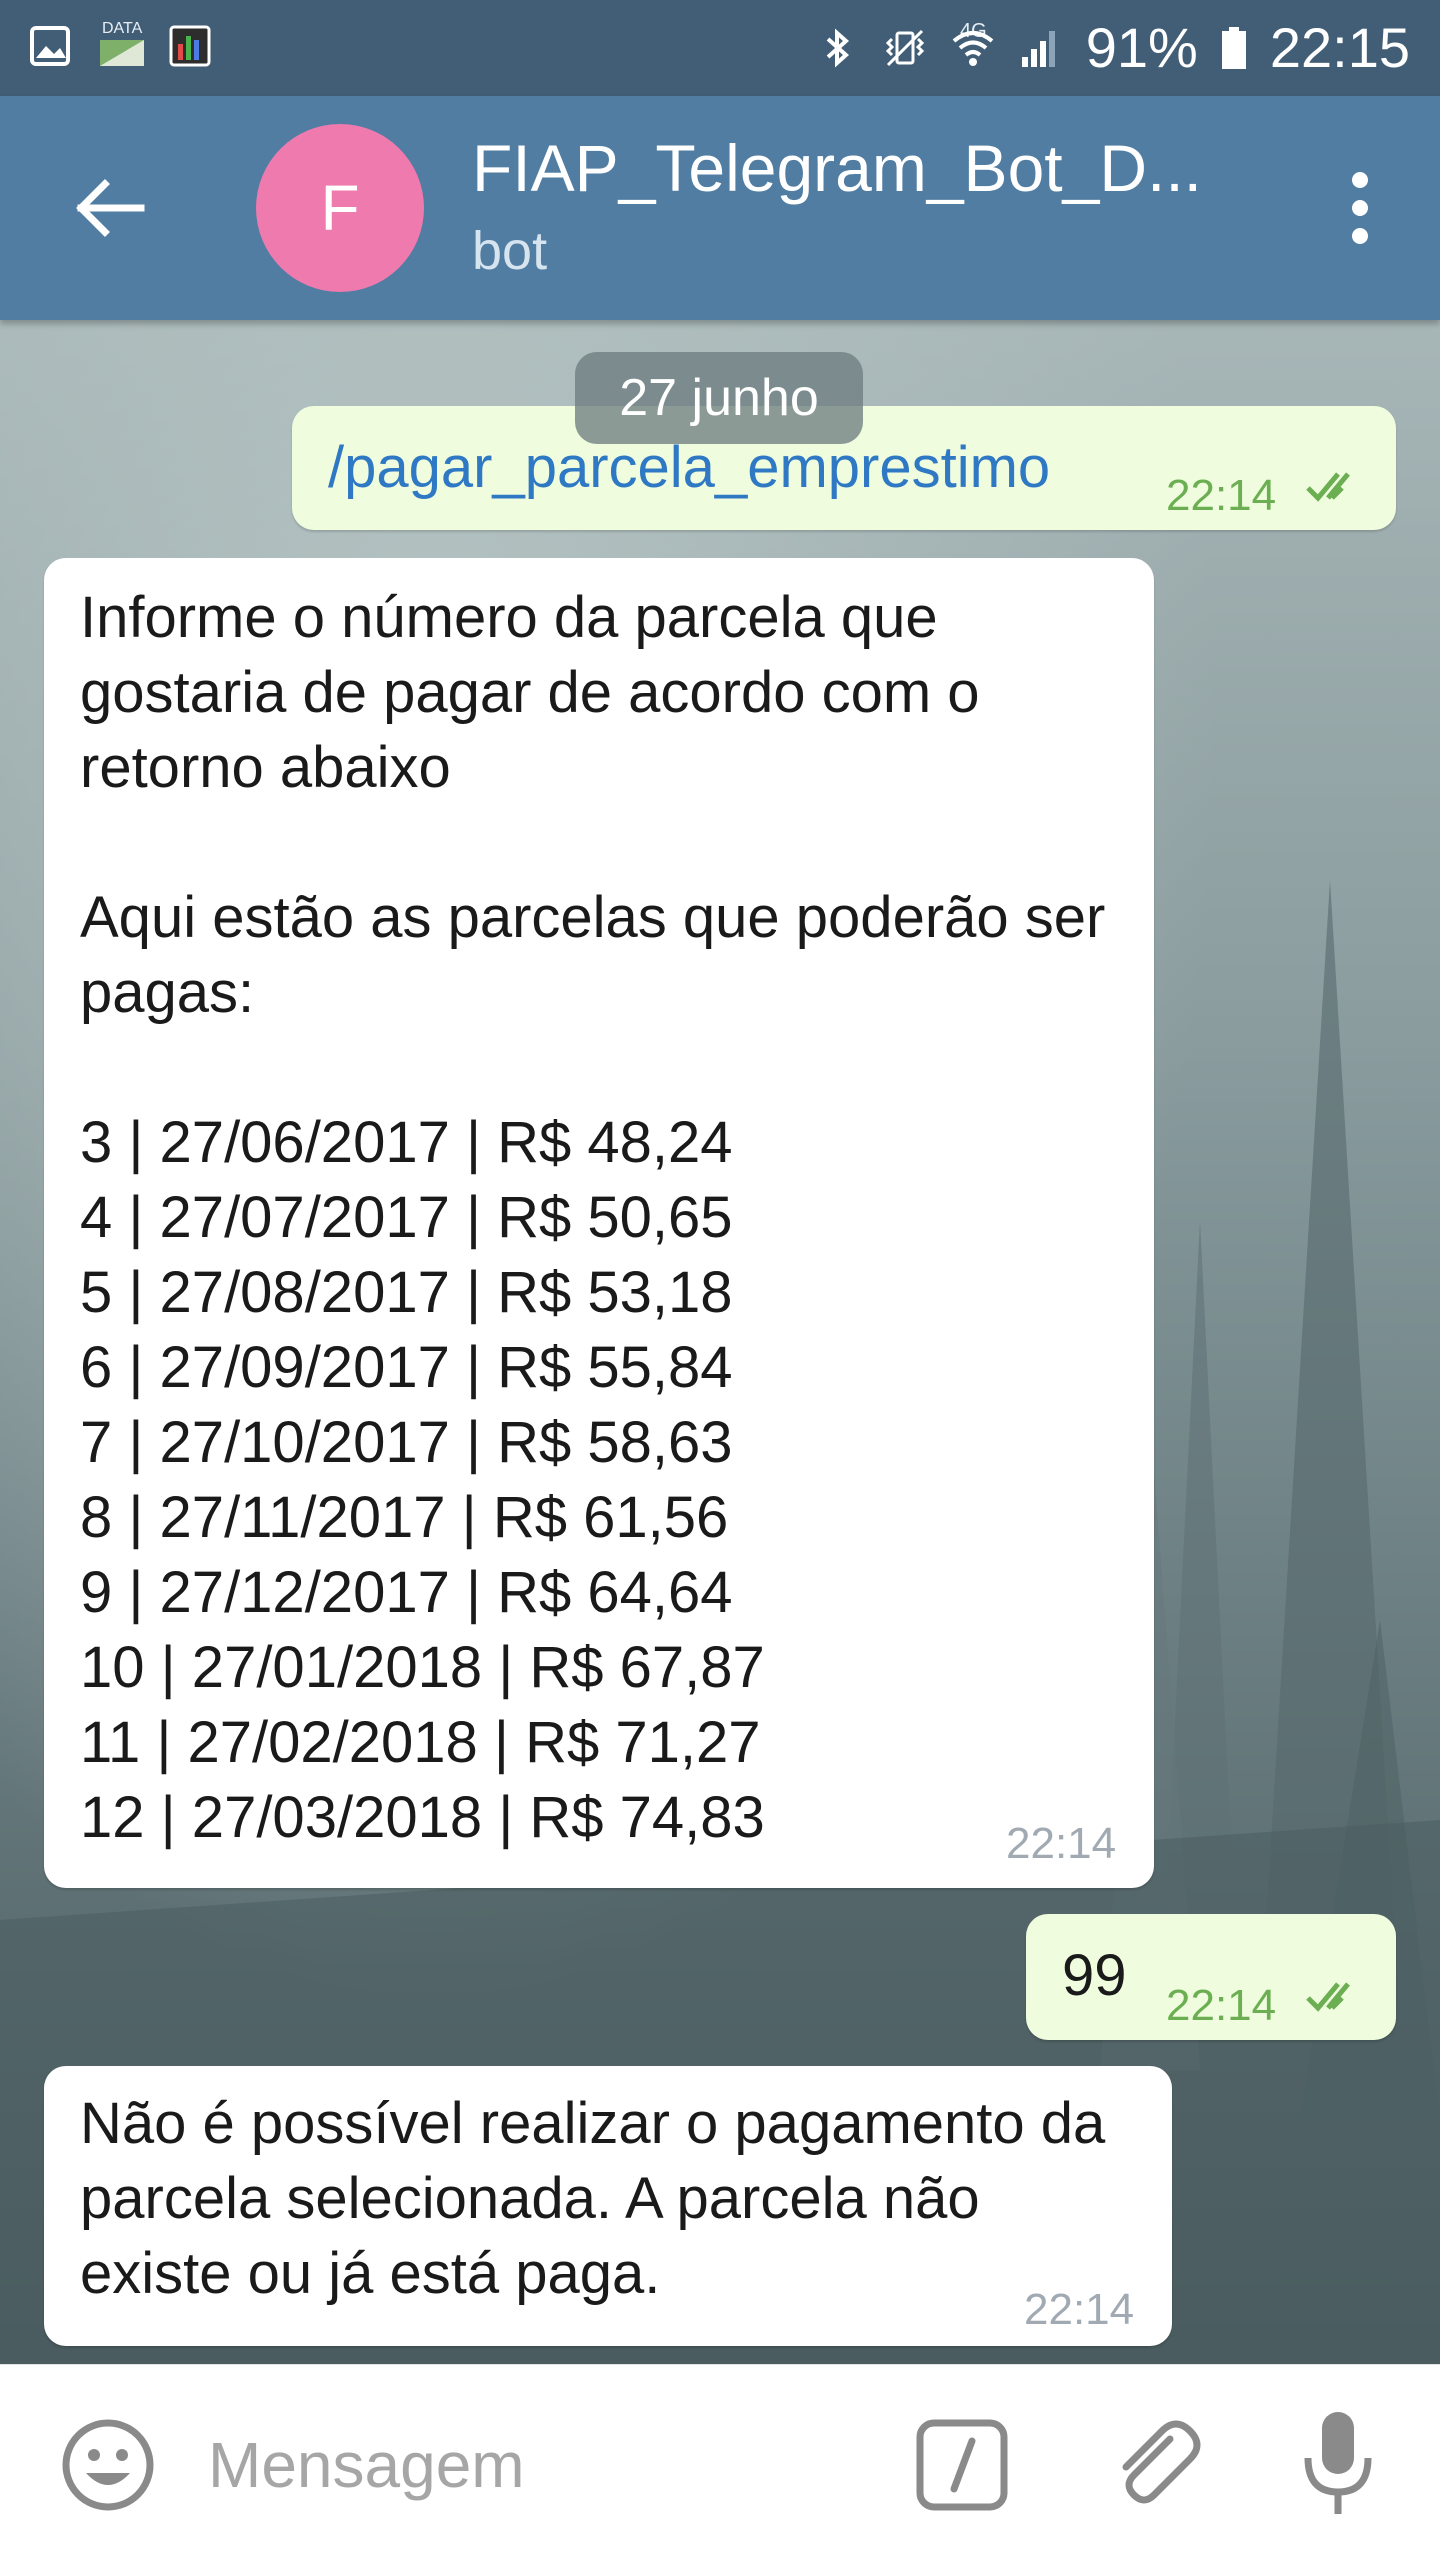 The height and width of the screenshot is (2560, 1440). I want to click on status-icons: 91% 22:15, so click(1112, 48).